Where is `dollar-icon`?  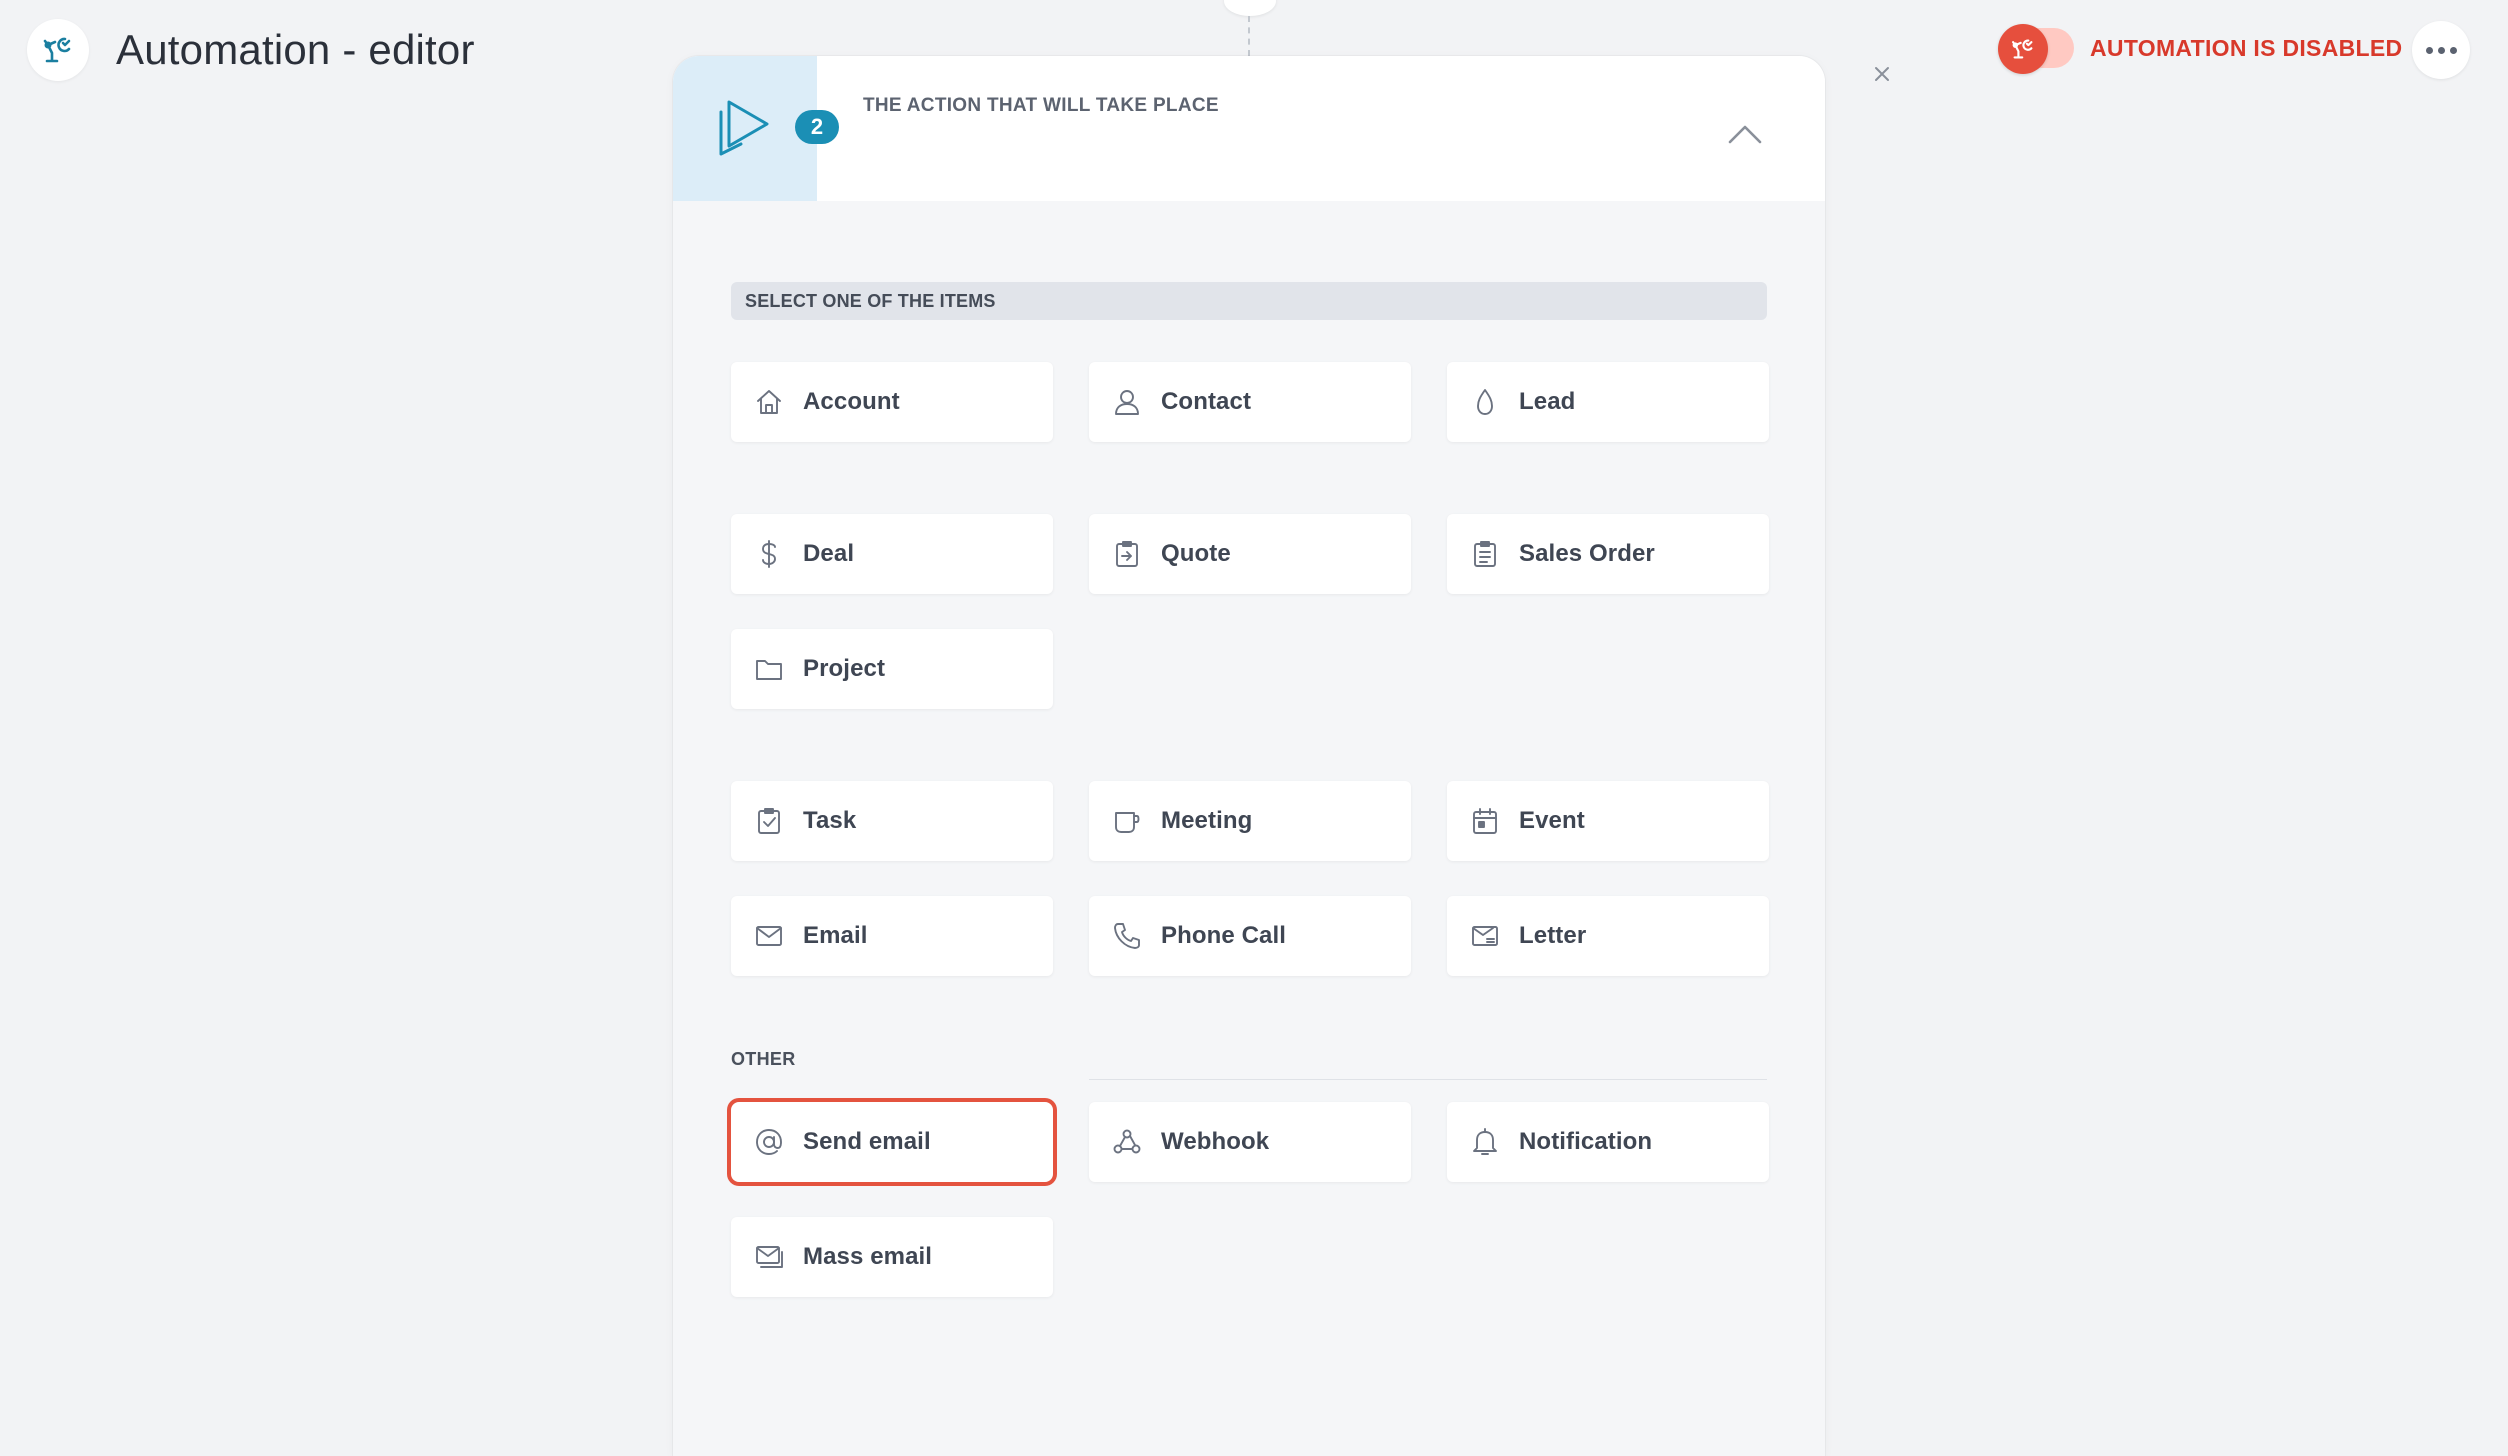
dollar-icon is located at coordinates (769, 554).